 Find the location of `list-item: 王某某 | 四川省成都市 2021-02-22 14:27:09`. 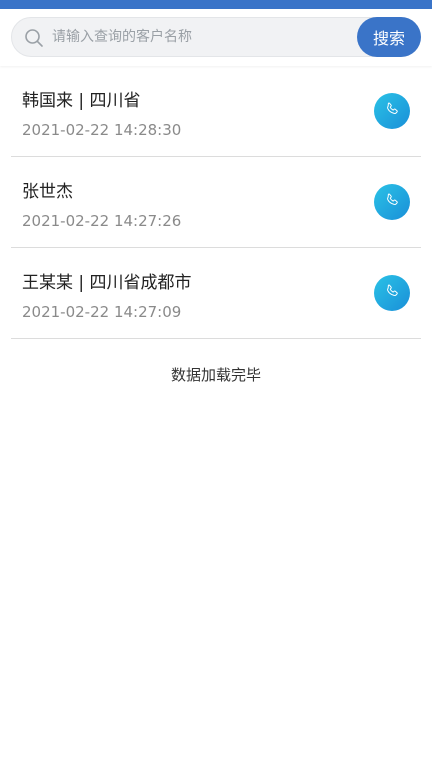

list-item: 王某某 | 四川省成都市 2021-02-22 14:27:09 is located at coordinates (216, 293).